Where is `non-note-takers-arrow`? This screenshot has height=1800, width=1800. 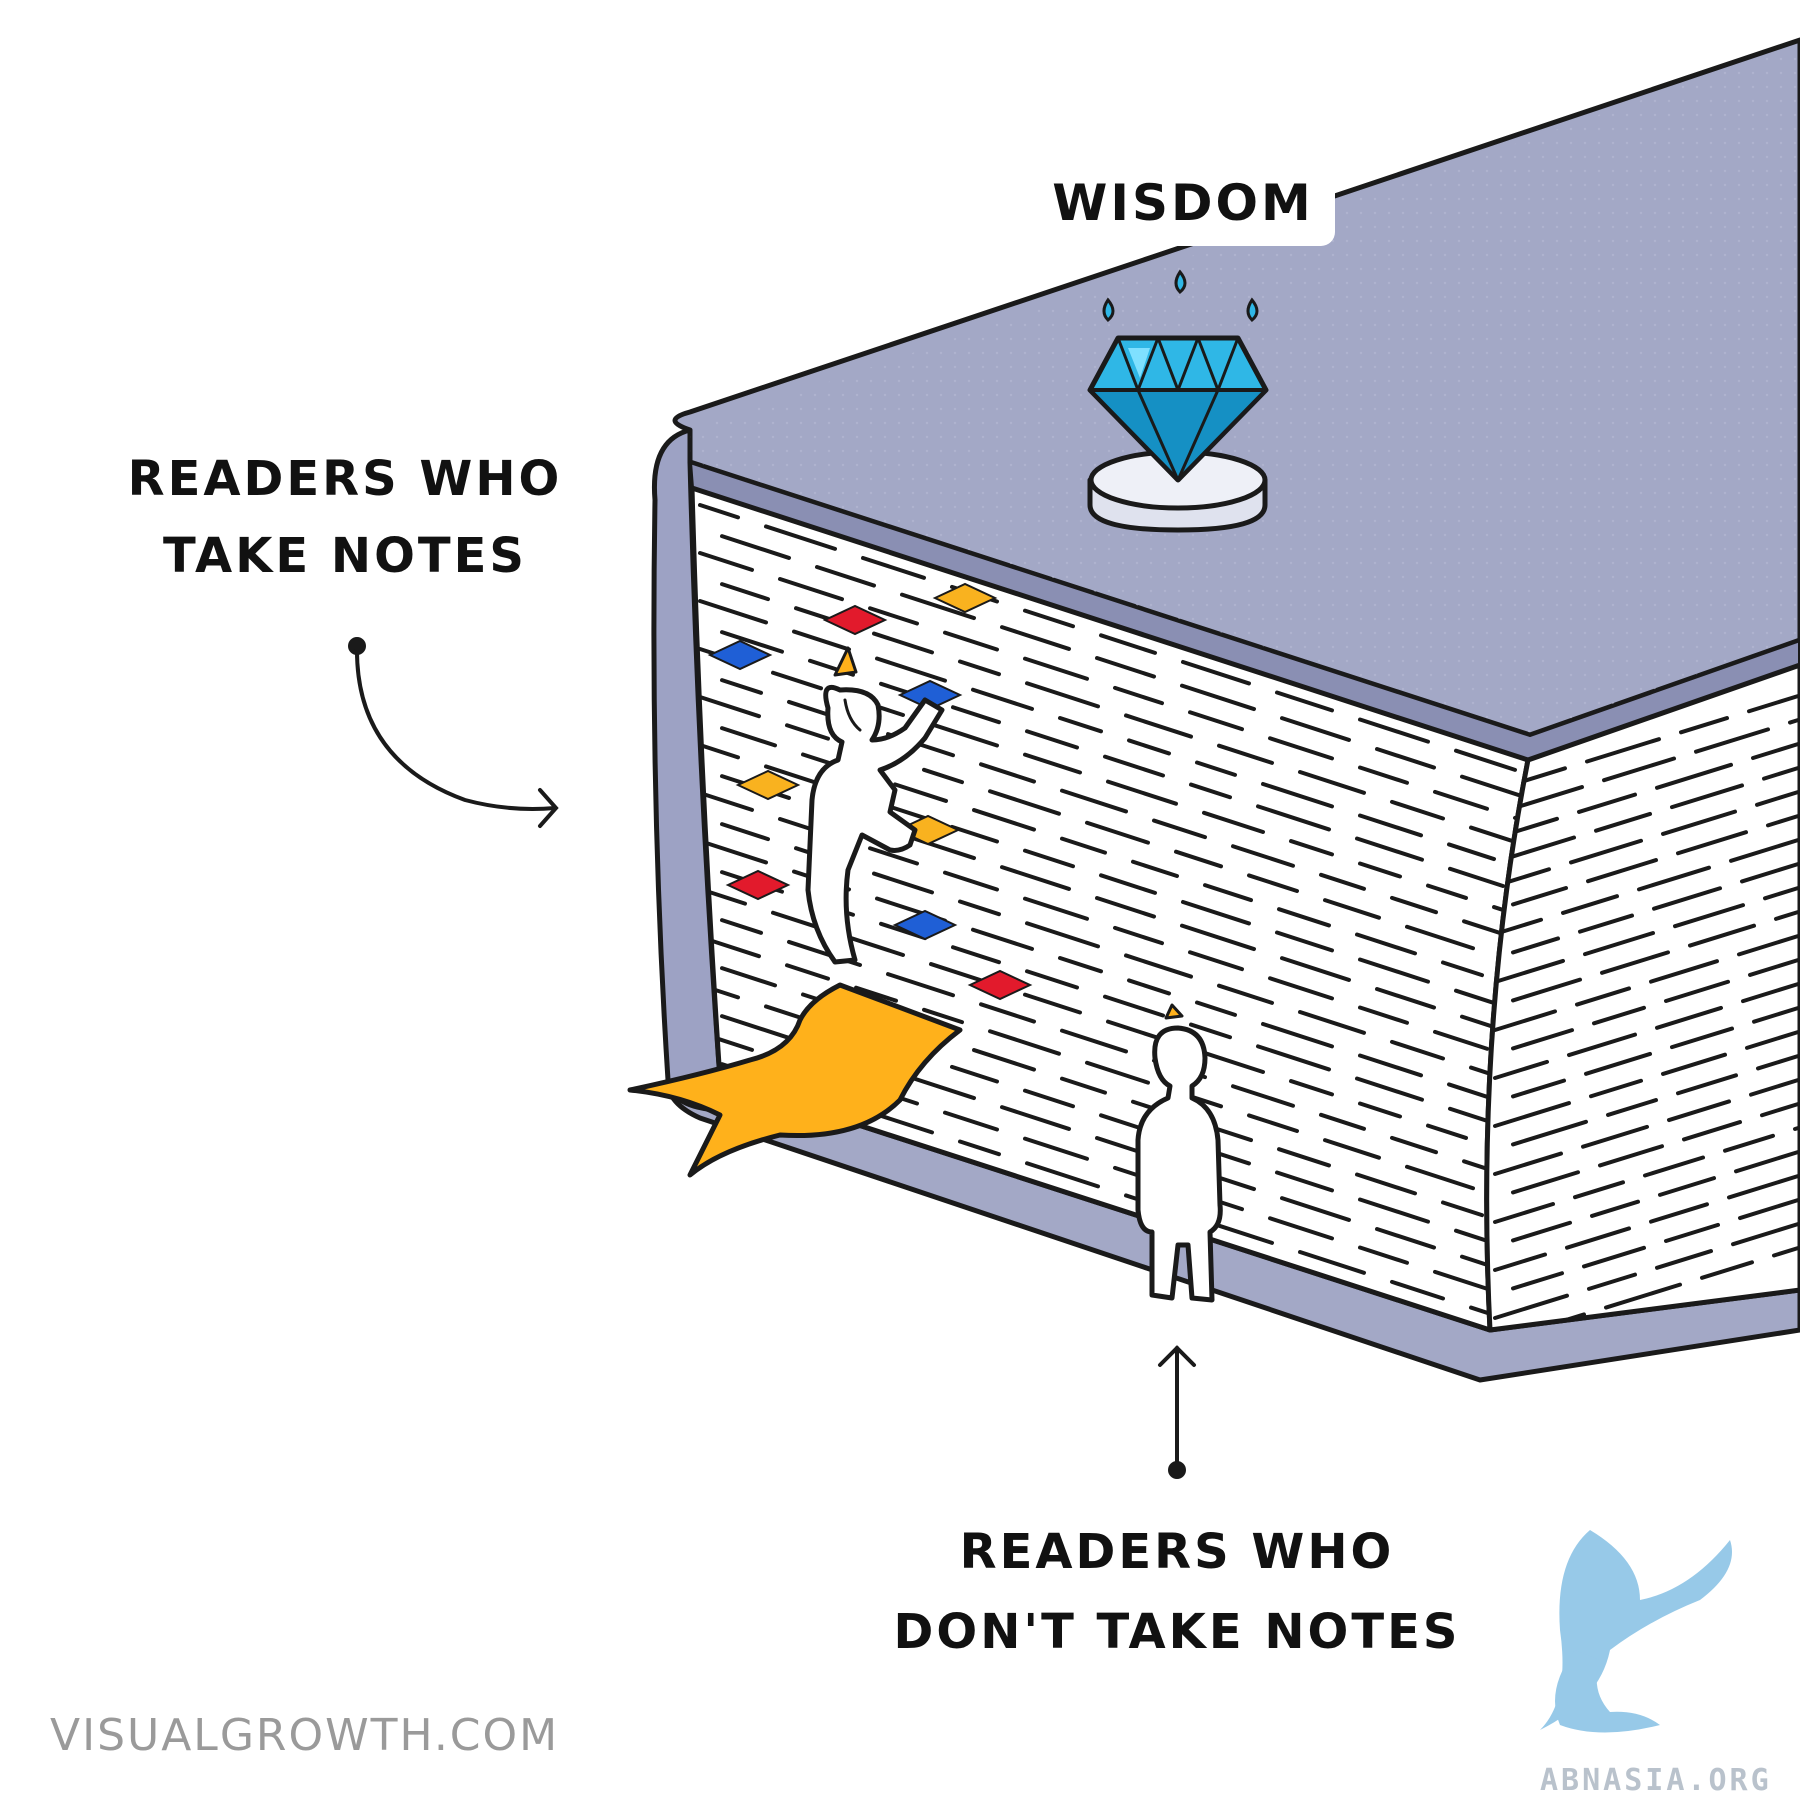
non-note-takers-arrow is located at coordinates (1177, 1412).